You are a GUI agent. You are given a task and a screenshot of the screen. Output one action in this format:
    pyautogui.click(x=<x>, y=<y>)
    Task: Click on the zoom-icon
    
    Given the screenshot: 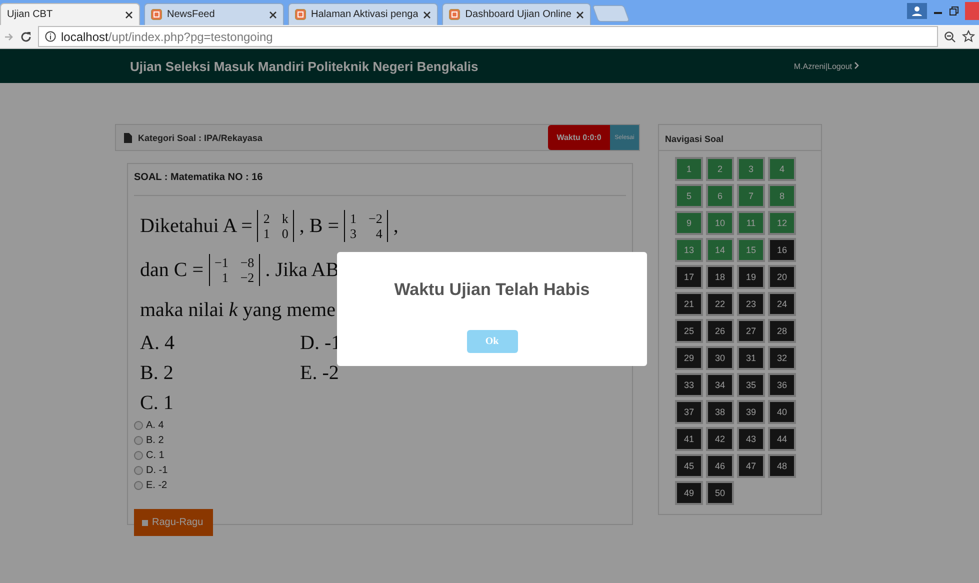 What is the action you would take?
    pyautogui.click(x=950, y=36)
    